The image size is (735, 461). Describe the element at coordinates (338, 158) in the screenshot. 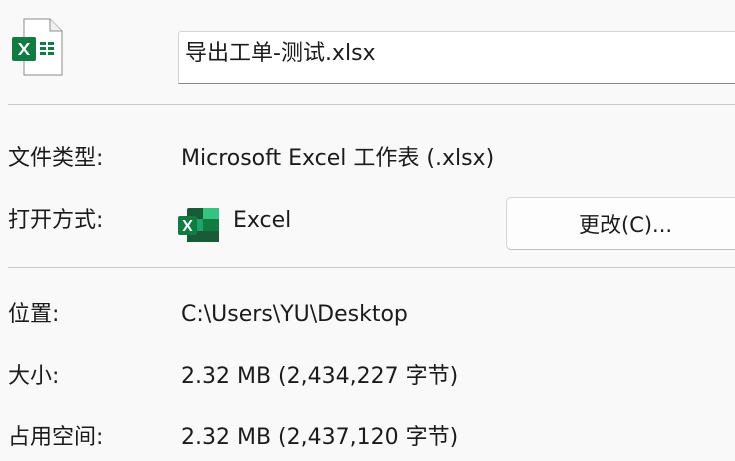

I see `file-type-value: Microsoft Excel 工作表 (.xlsx)` at that location.